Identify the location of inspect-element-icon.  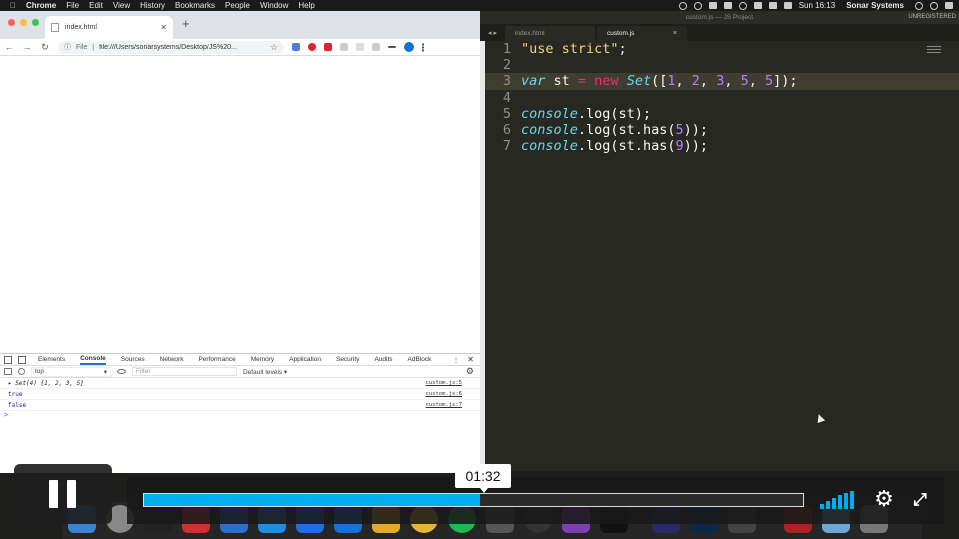
(8, 359).